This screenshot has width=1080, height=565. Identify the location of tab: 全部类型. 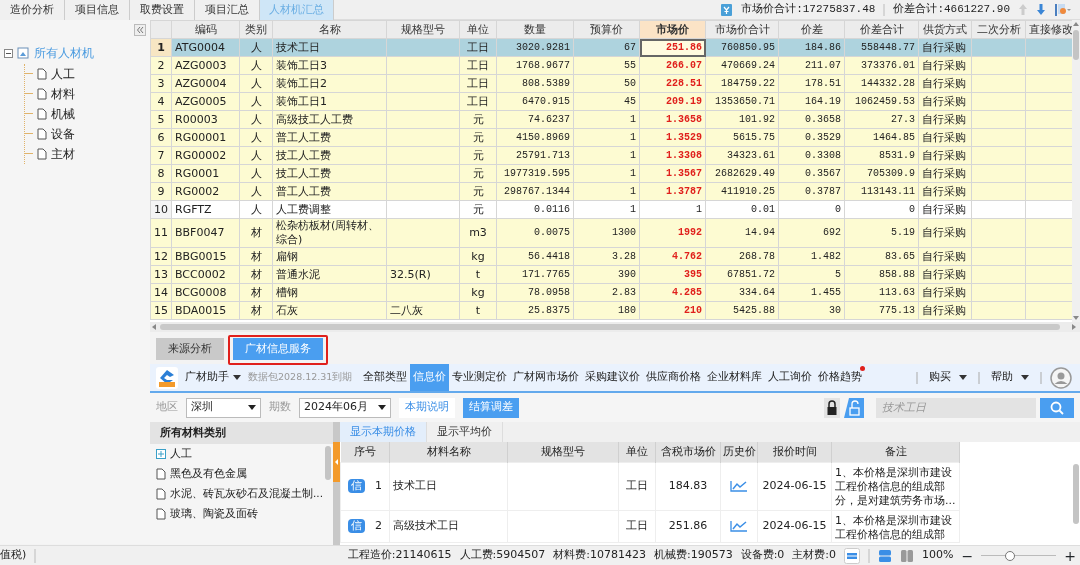
(385, 377).